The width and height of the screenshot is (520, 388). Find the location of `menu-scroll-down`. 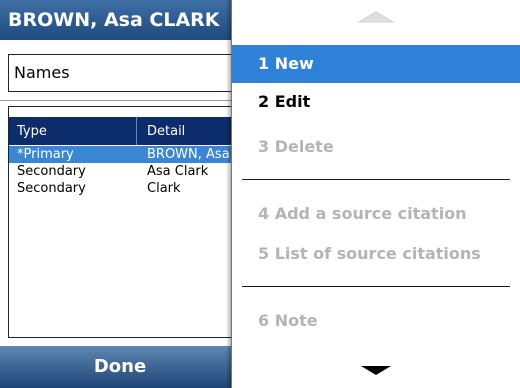

menu-scroll-down is located at coordinates (376, 370).